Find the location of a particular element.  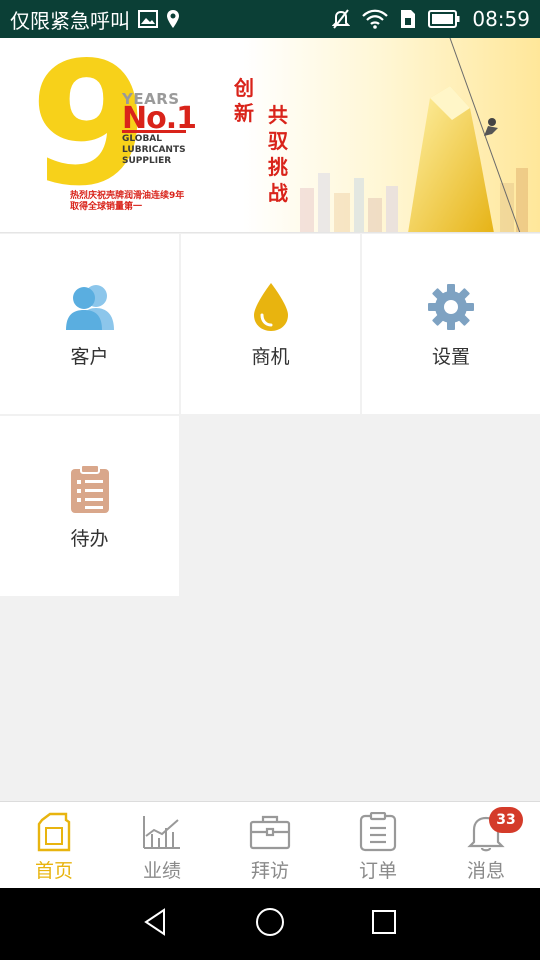

tab-label: 拜访 is located at coordinates (269, 871).